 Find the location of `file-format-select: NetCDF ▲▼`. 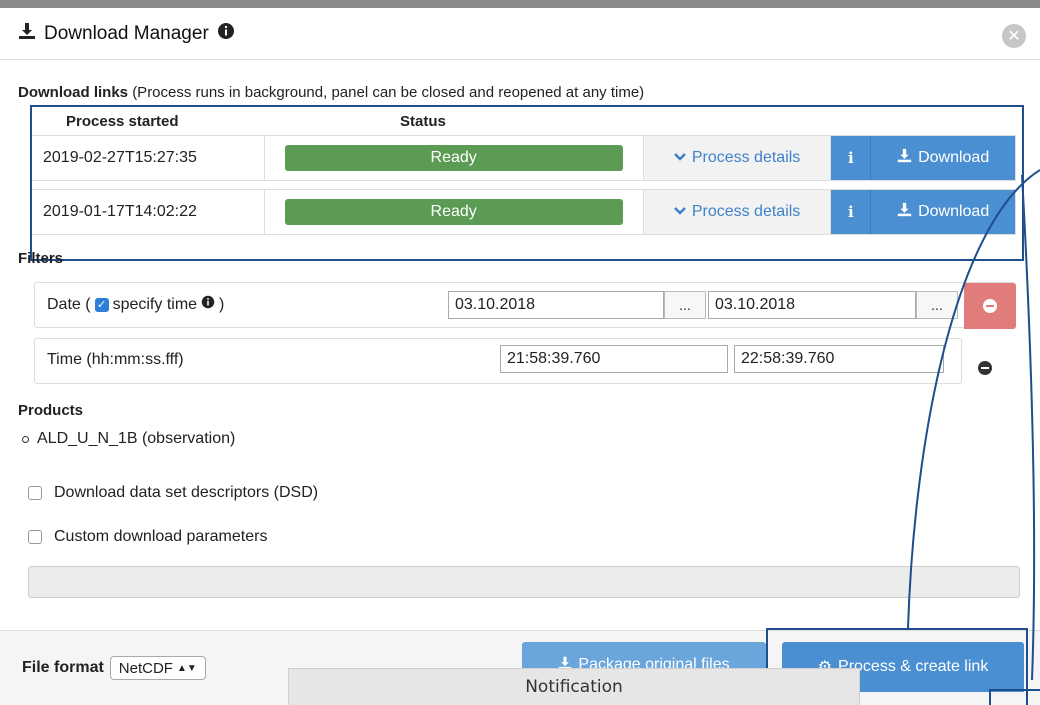

file-format-select: NetCDF ▲▼ is located at coordinates (157, 668).